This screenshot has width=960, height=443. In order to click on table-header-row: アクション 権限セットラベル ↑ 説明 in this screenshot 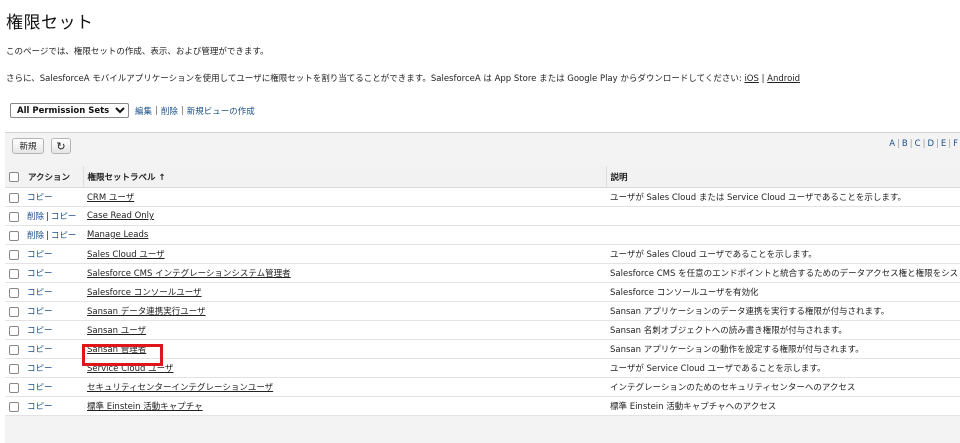, I will do `click(482, 177)`.